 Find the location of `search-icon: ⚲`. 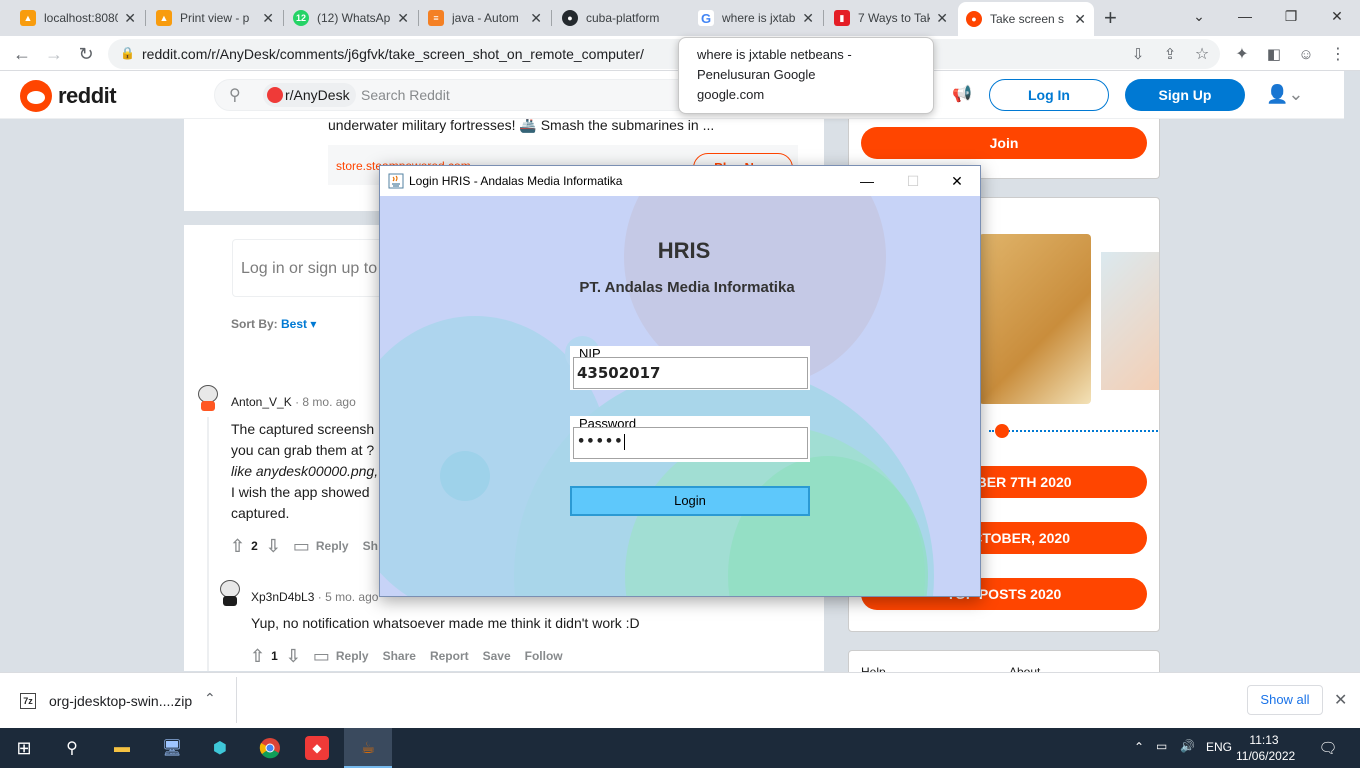

search-icon: ⚲ is located at coordinates (72, 748).